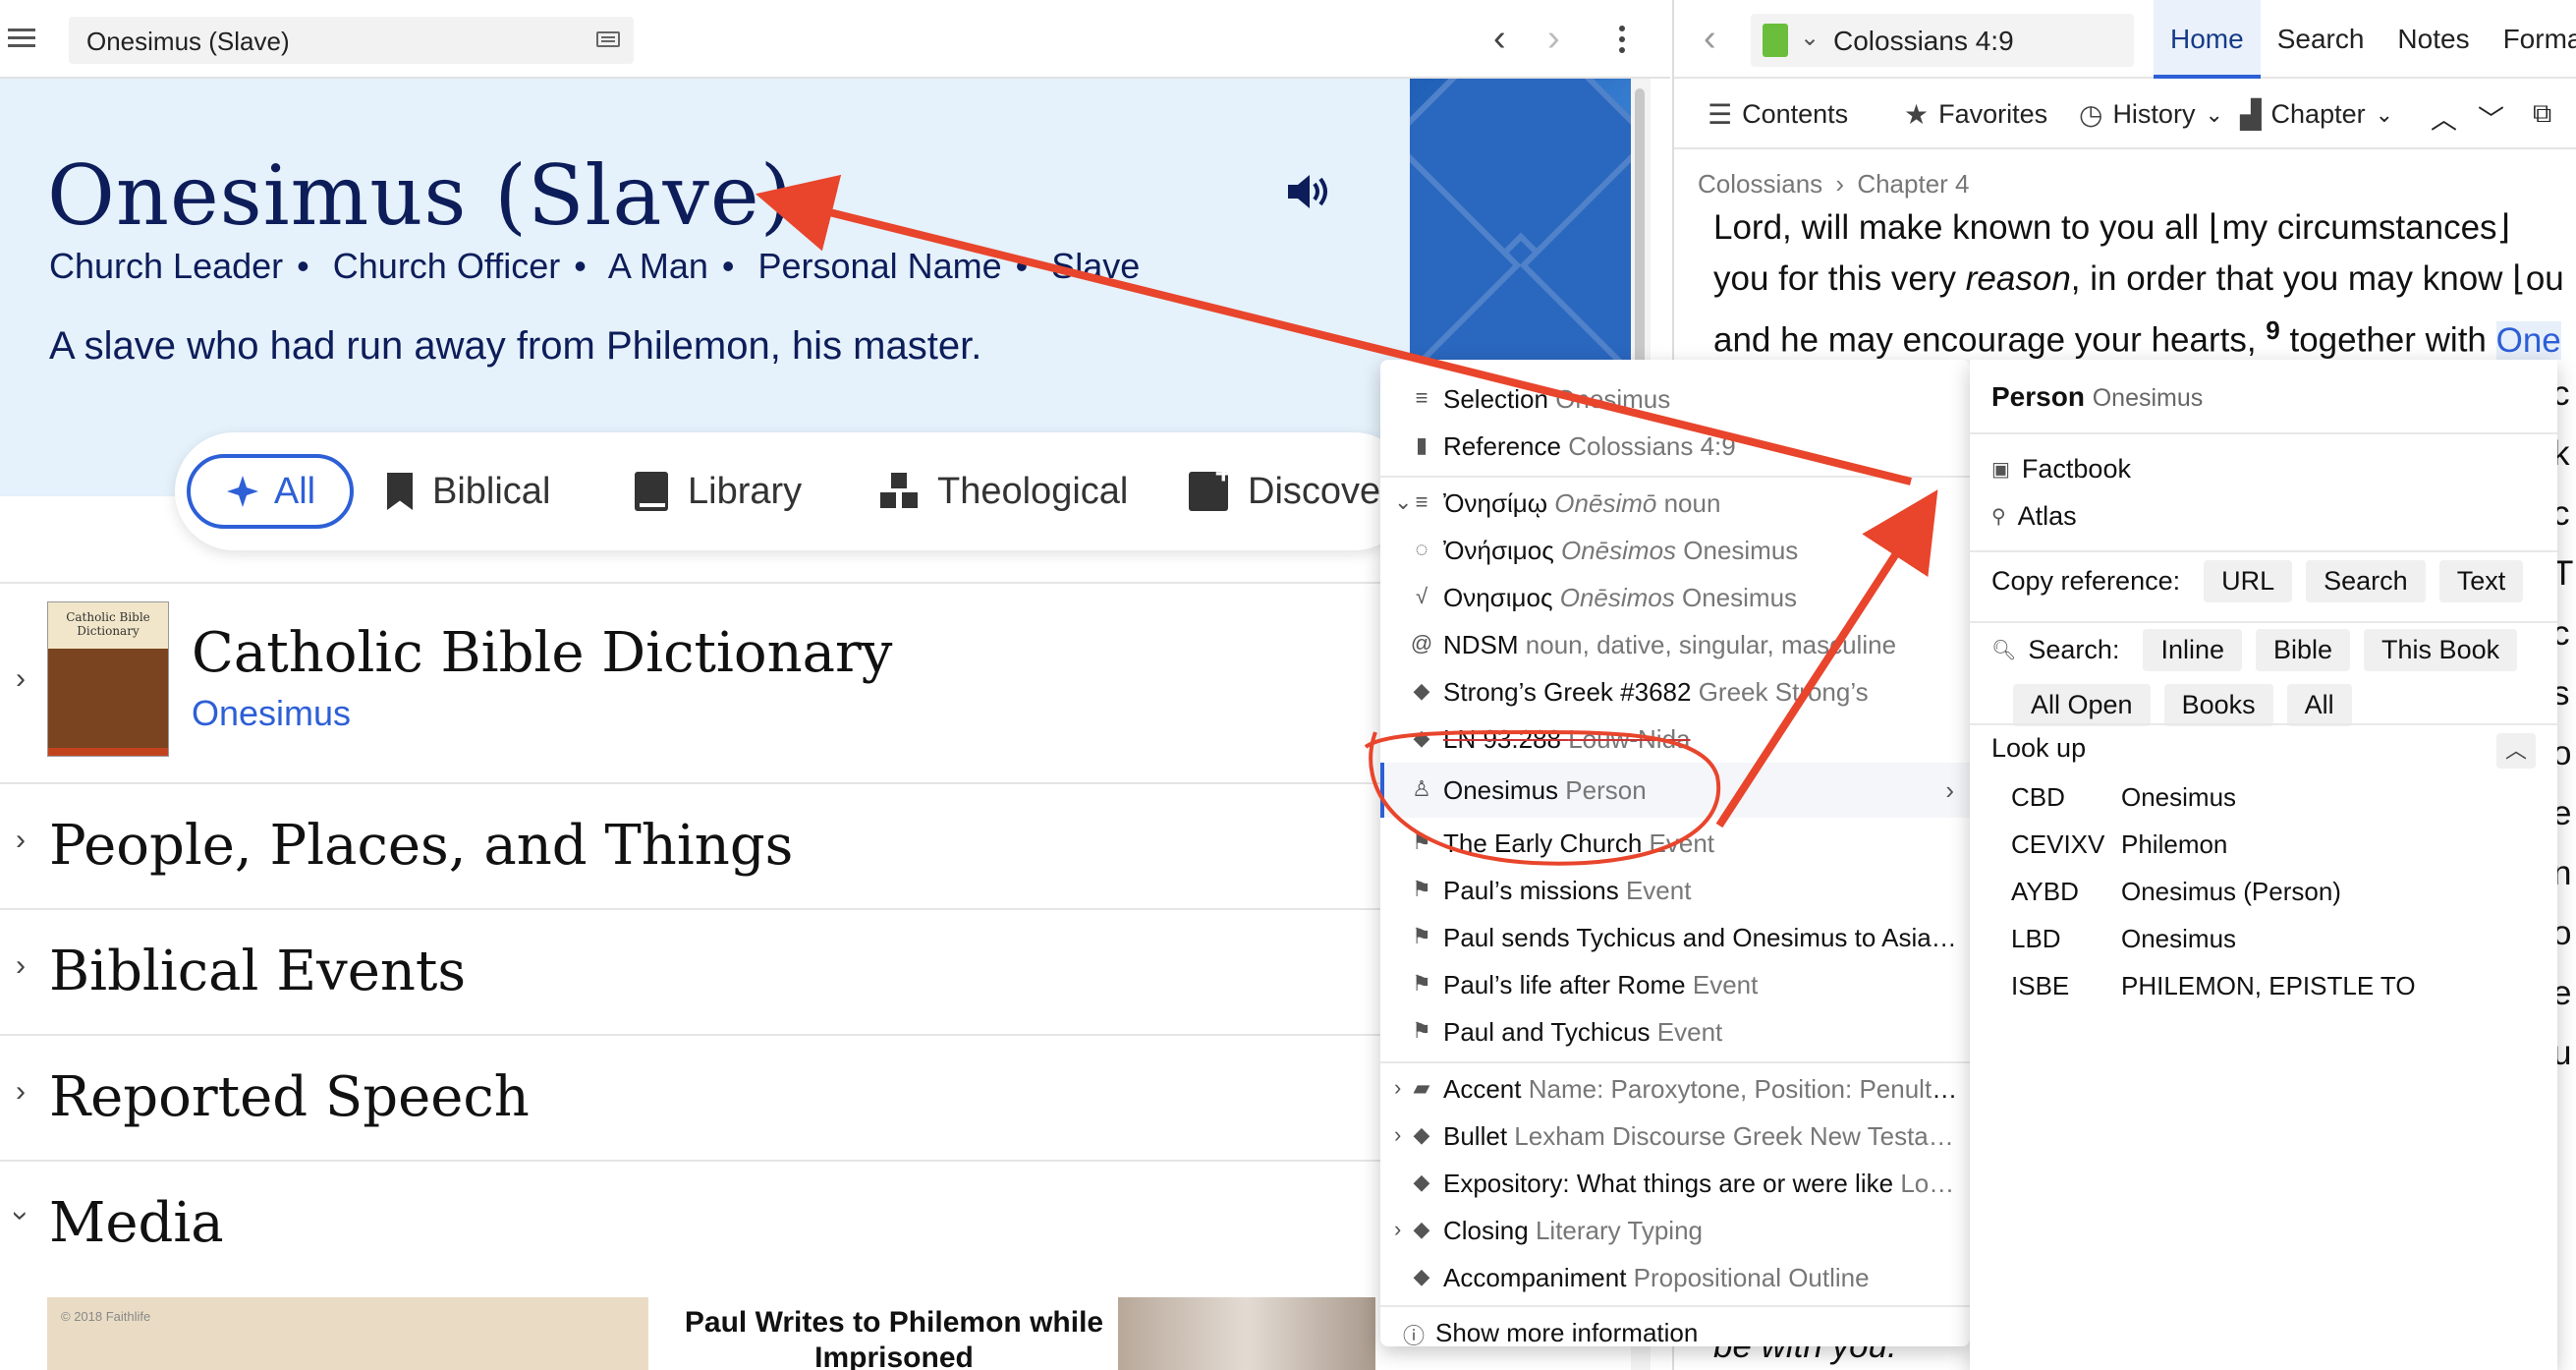  Describe the element at coordinates (2192, 650) in the screenshot. I see `search-inline-button: Inline` at that location.